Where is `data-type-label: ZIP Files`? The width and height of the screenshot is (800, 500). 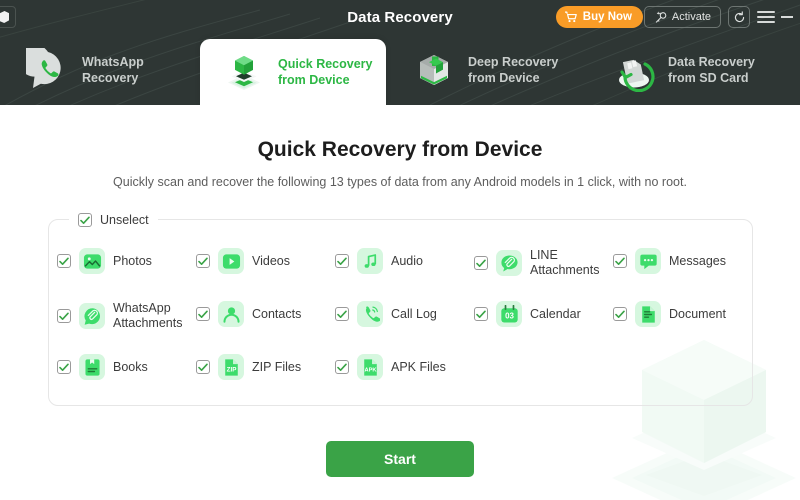 data-type-label: ZIP Files is located at coordinates (277, 366).